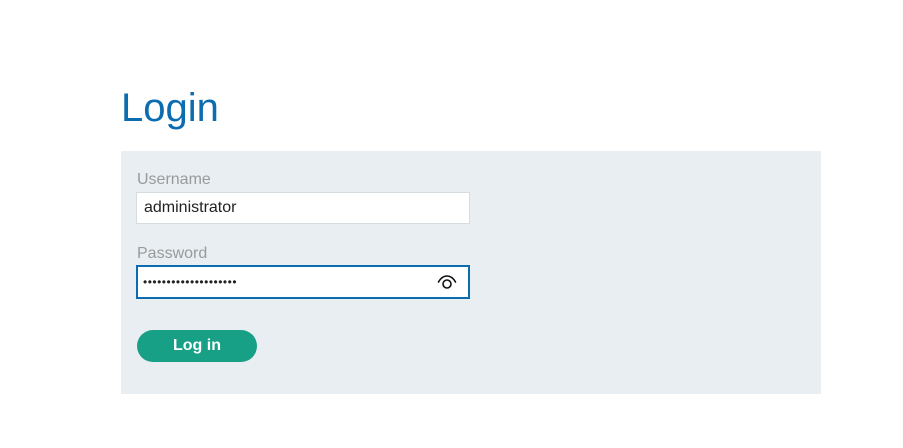 This screenshot has width=903, height=448. Describe the element at coordinates (172, 253) in the screenshot. I see `password-label: Password` at that location.